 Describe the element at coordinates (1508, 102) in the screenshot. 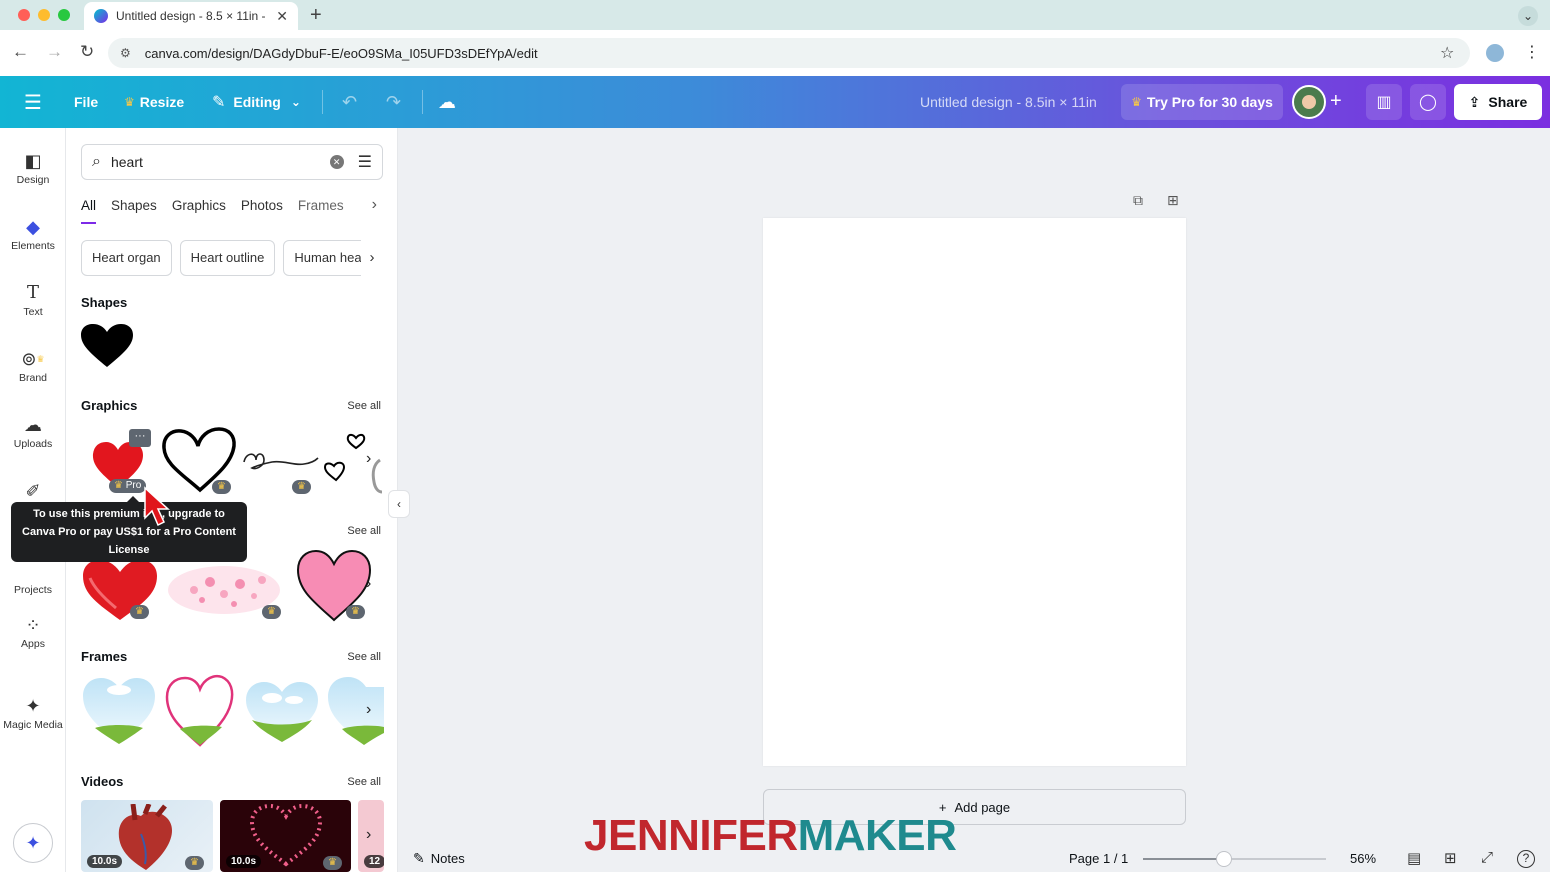

I see `share-label: Share` at that location.